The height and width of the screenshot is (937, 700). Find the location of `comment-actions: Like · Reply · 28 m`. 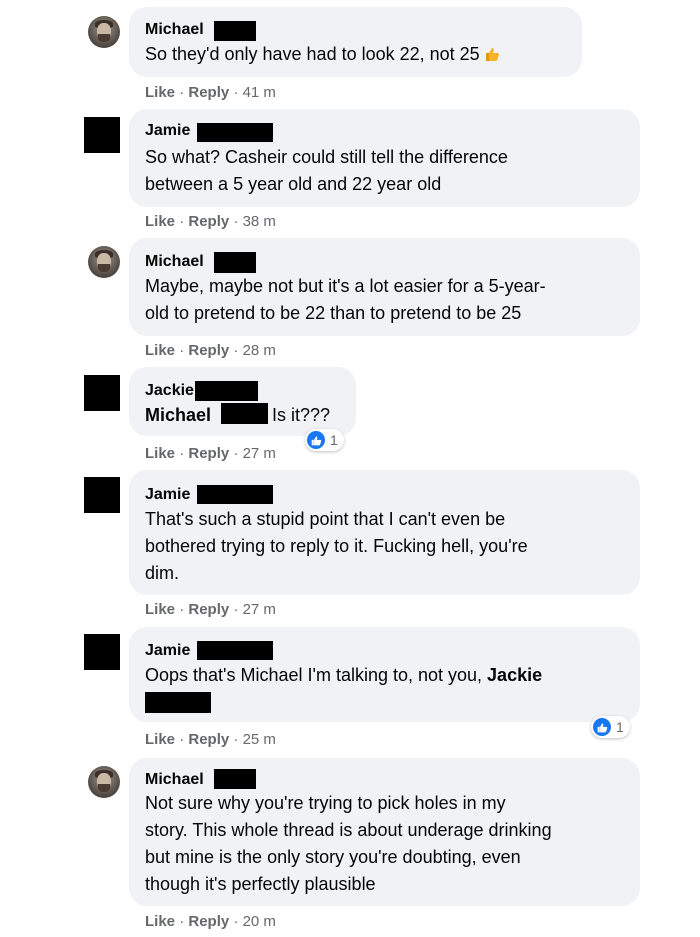

comment-actions: Like · Reply · 28 m is located at coordinates (210, 350).